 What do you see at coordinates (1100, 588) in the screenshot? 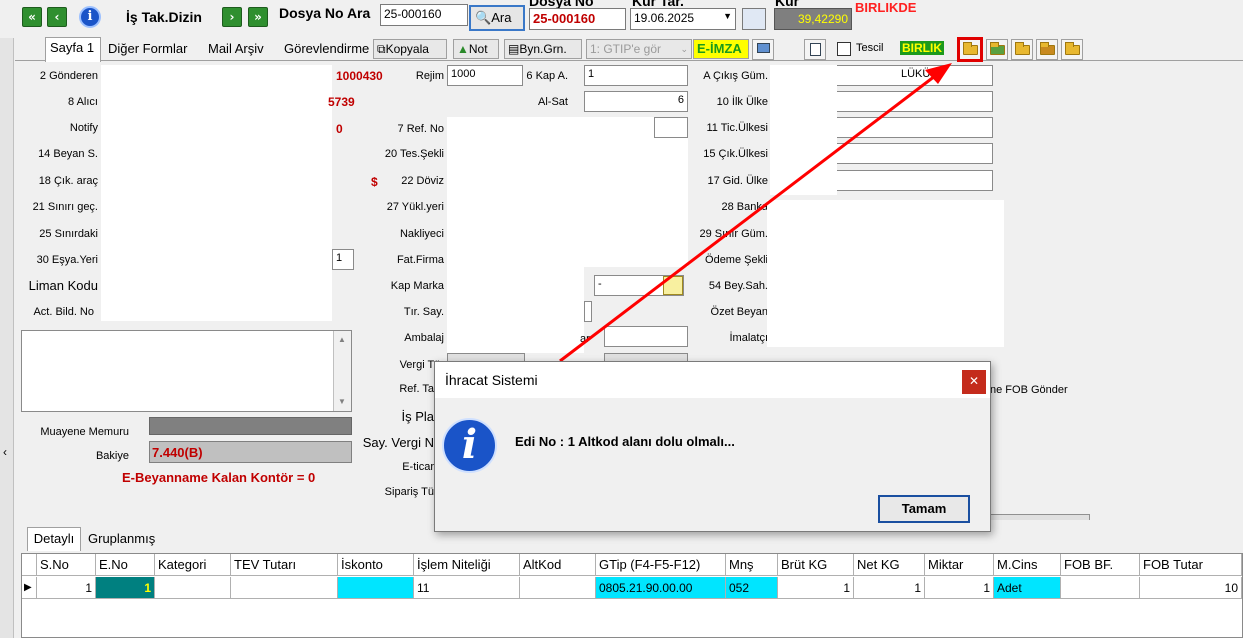
I see `cell-fob-bf` at bounding box center [1100, 588].